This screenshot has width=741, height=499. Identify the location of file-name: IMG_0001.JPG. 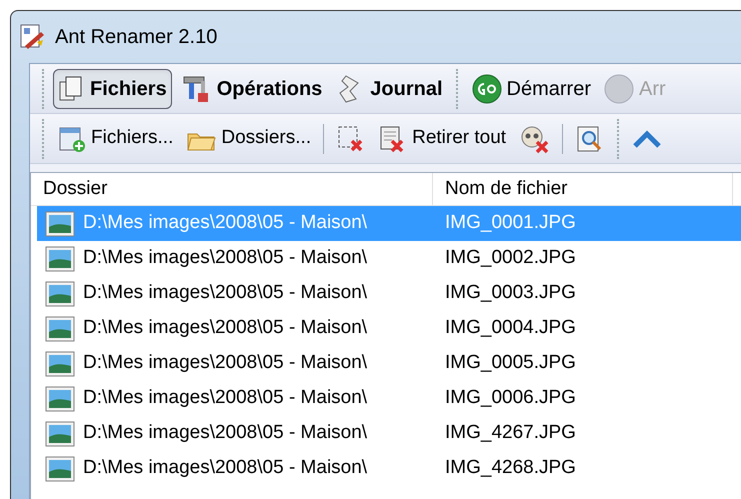
(510, 223).